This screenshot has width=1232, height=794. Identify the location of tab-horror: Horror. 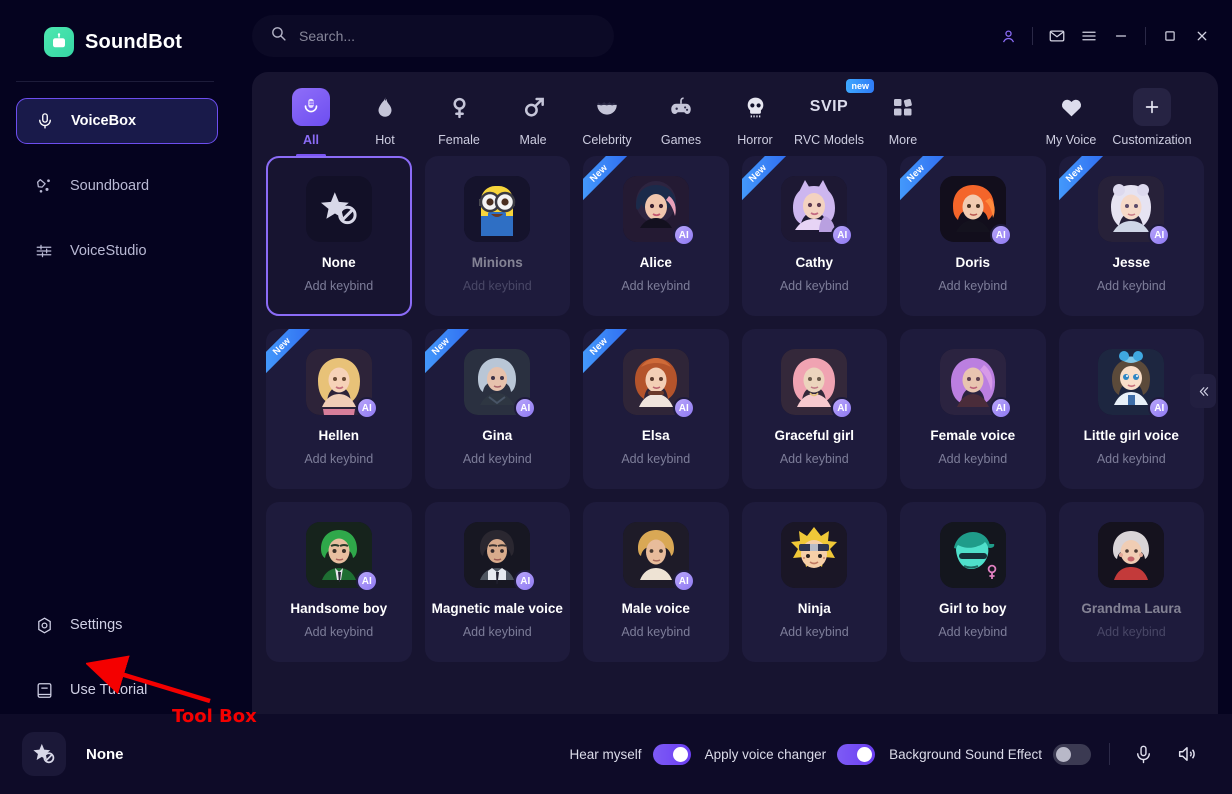
(755, 116).